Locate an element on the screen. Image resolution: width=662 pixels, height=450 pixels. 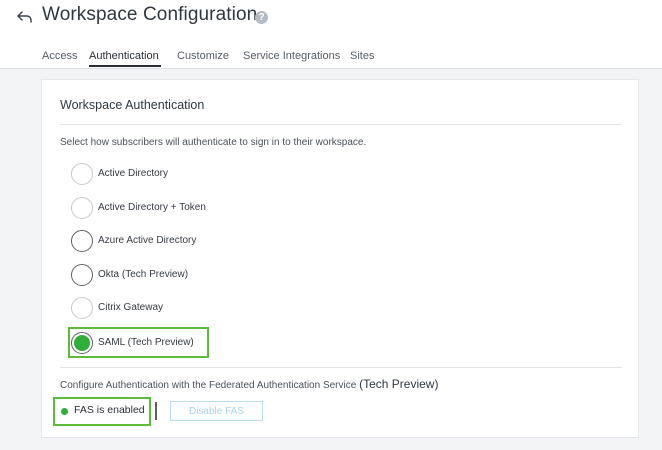
radio-azure-active-directory: Azure Active Directory is located at coordinates (171, 243).